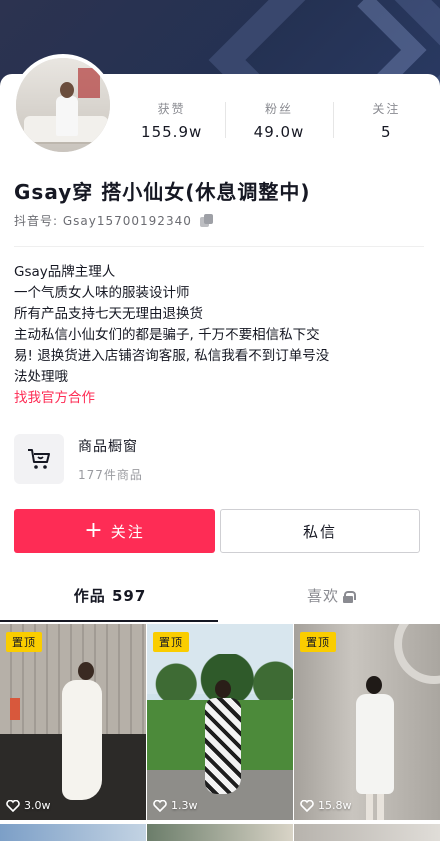 Image resolution: width=440 pixels, height=841 pixels. Describe the element at coordinates (109, 621) in the screenshot. I see `active-tab-indicator` at that location.